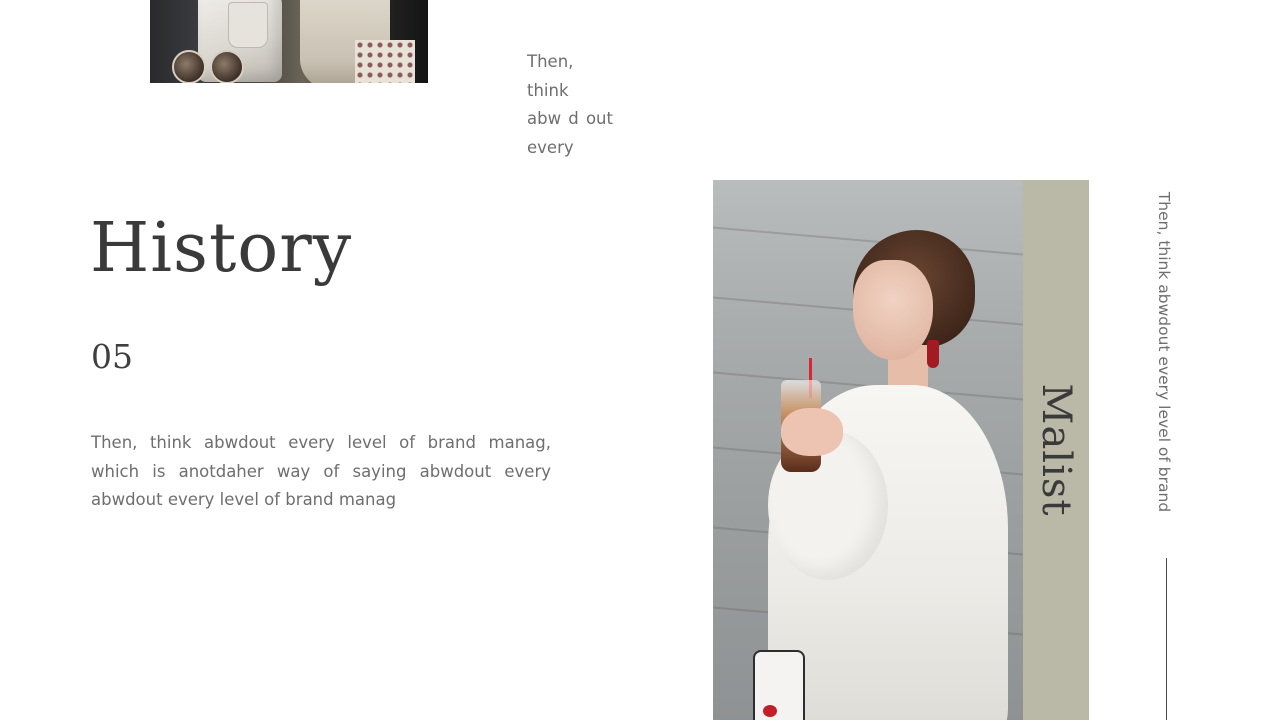 The image size is (1280, 720). What do you see at coordinates (570, 105) in the screenshot?
I see `top-paragraph: Then, think abw d out every` at bounding box center [570, 105].